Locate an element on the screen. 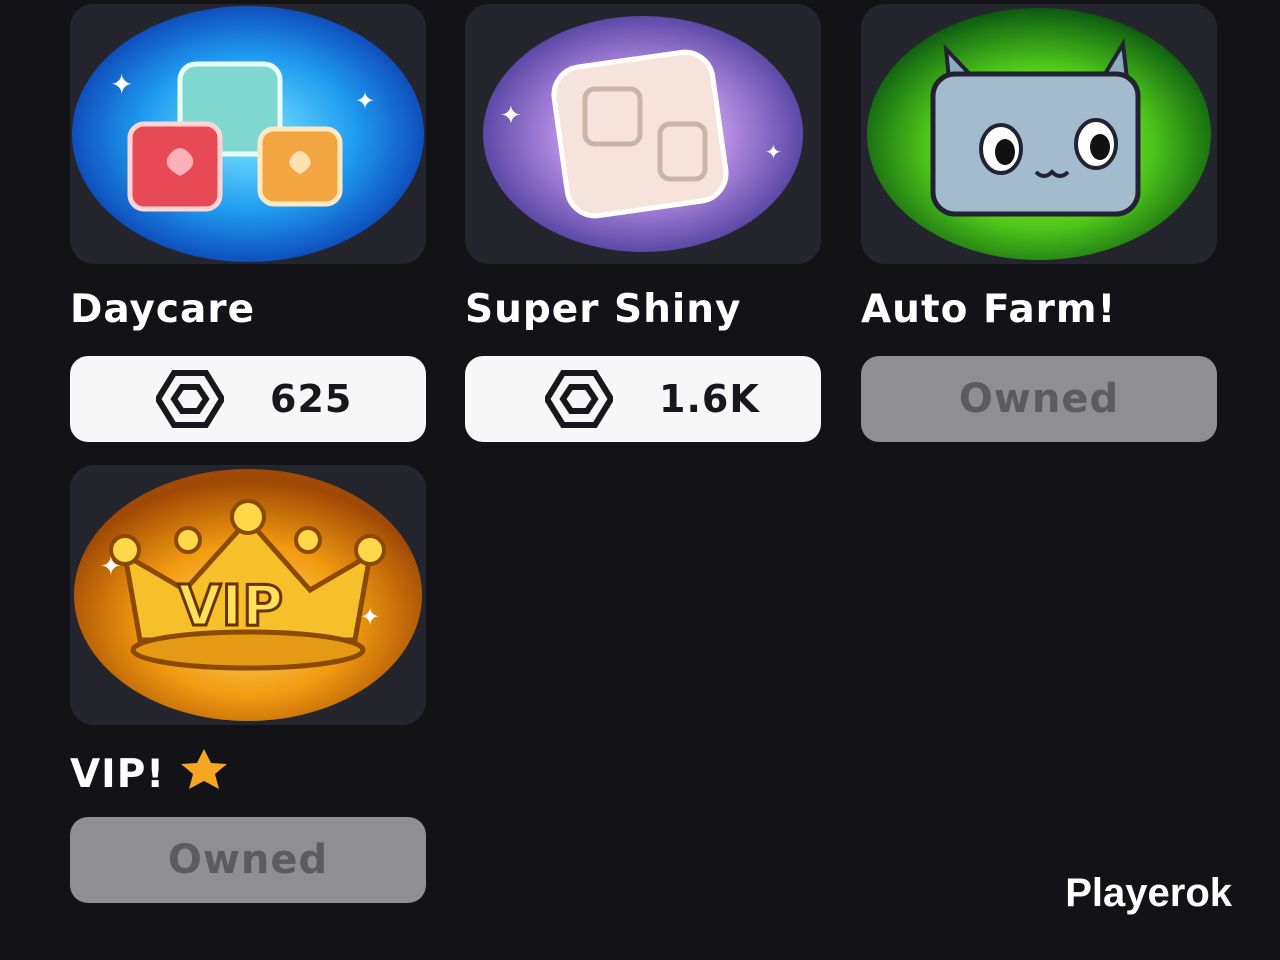 This screenshot has width=1280, height=960. owned-button-vip: Owned is located at coordinates (248, 860).